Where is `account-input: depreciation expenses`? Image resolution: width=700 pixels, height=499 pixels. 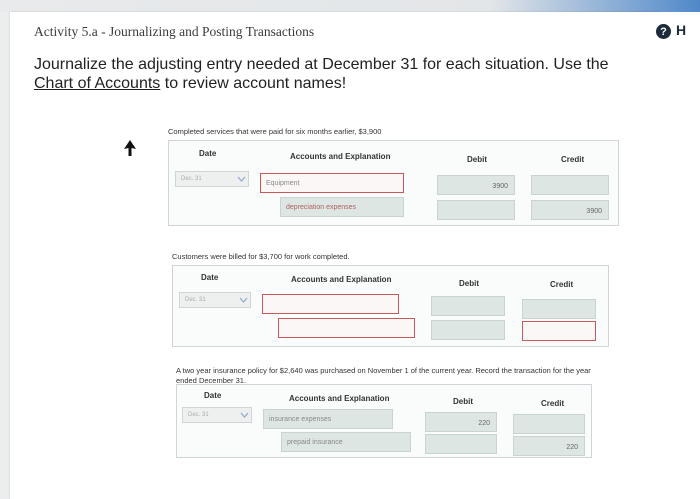 account-input: depreciation expenses is located at coordinates (342, 207).